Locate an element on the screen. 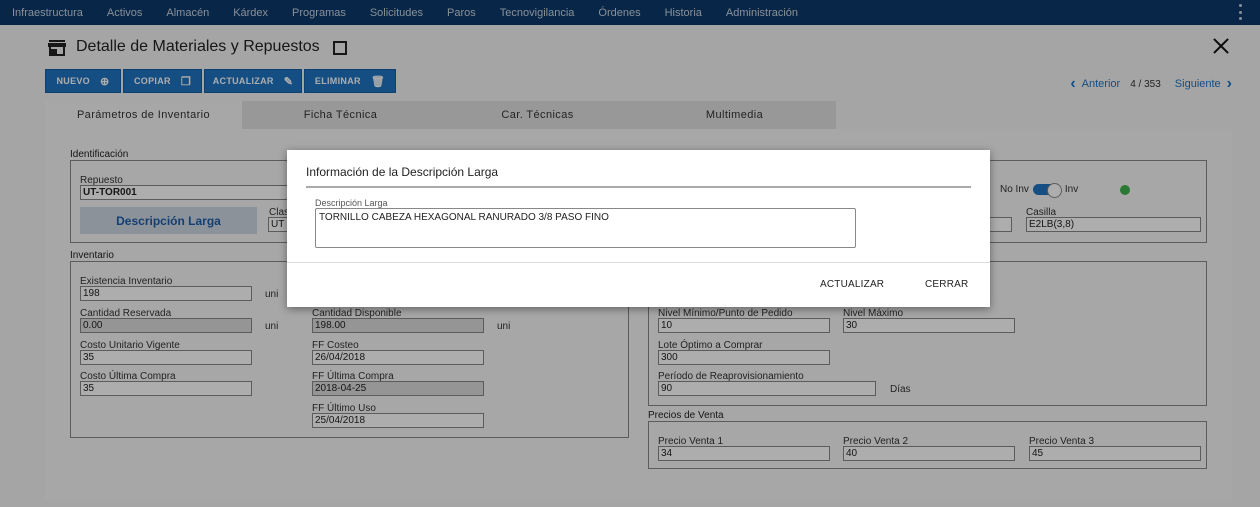 The image size is (1260, 507). modal-close-button: CERRAR is located at coordinates (946, 284).